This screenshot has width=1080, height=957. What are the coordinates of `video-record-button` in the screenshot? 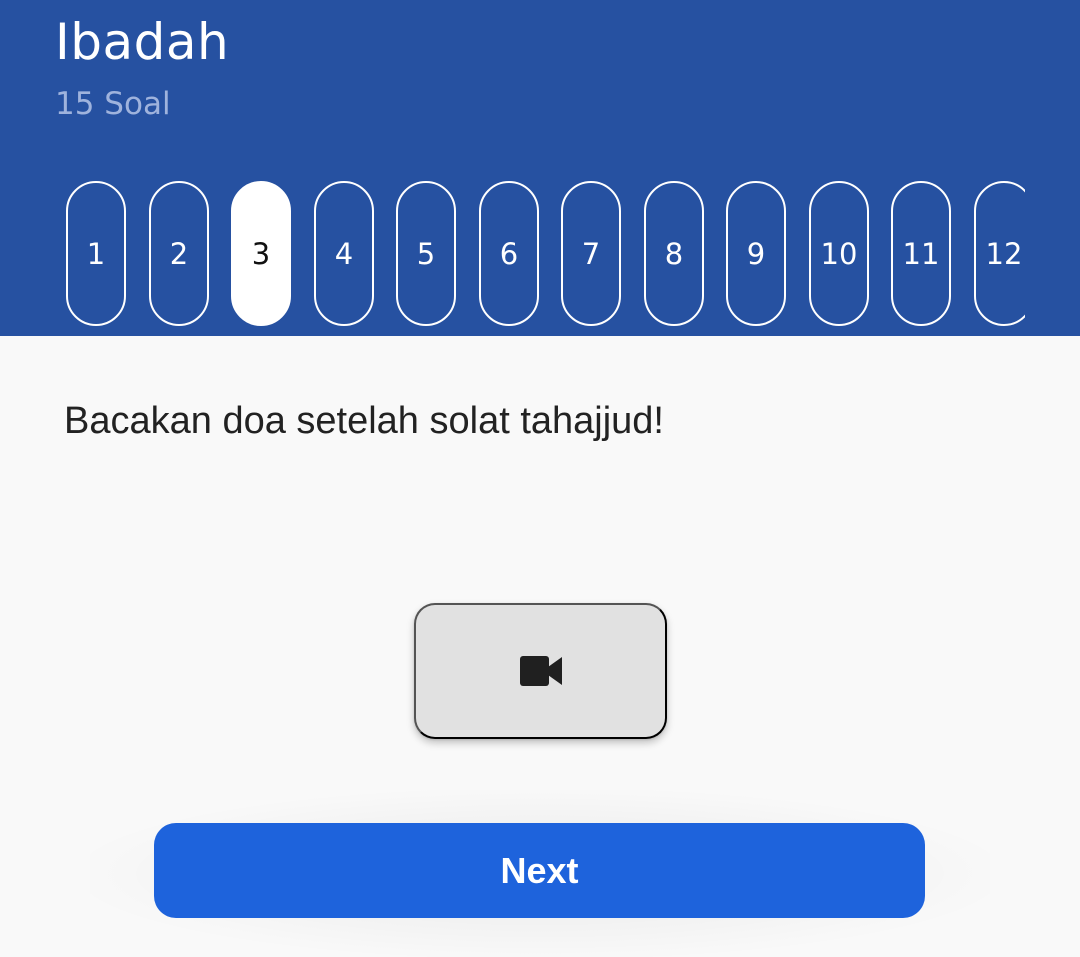 It's located at (540, 671).